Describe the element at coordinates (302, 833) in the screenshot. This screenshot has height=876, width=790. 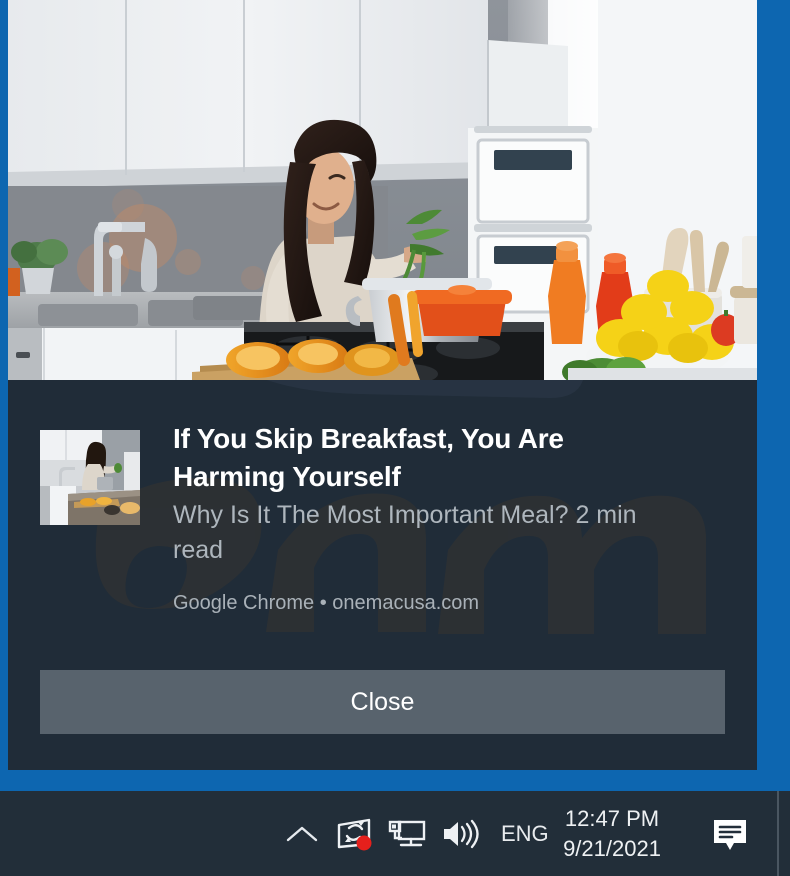
I see `show-hidden-icons-chevron-icon` at that location.